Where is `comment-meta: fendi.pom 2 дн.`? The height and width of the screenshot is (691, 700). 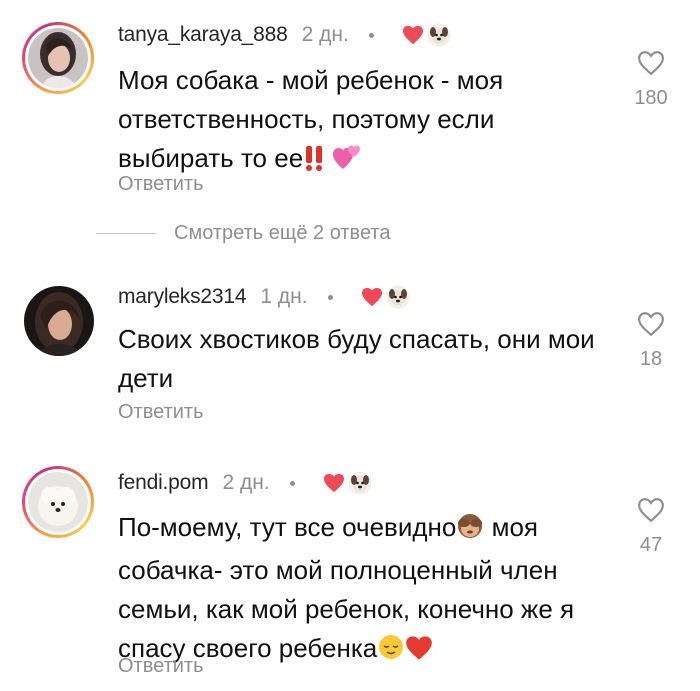
comment-meta: fendi.pom 2 дн. is located at coordinates (245, 483).